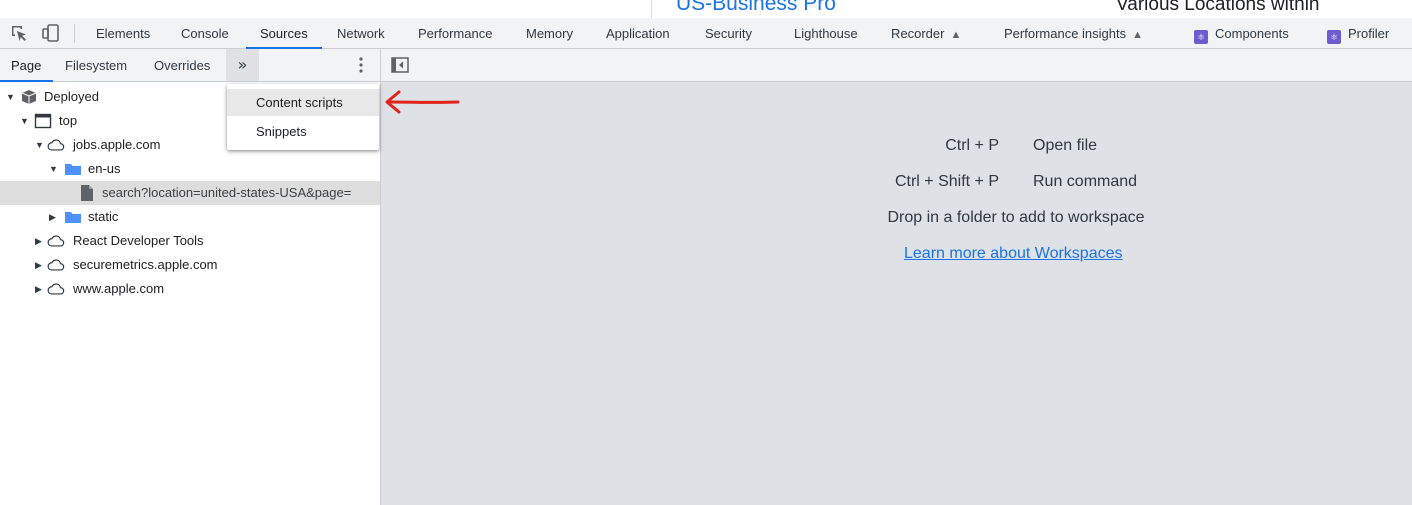 This screenshot has height=505, width=1412. What do you see at coordinates (190, 289) in the screenshot?
I see `tree-item-www-apple: ▶ www.apple.com` at bounding box center [190, 289].